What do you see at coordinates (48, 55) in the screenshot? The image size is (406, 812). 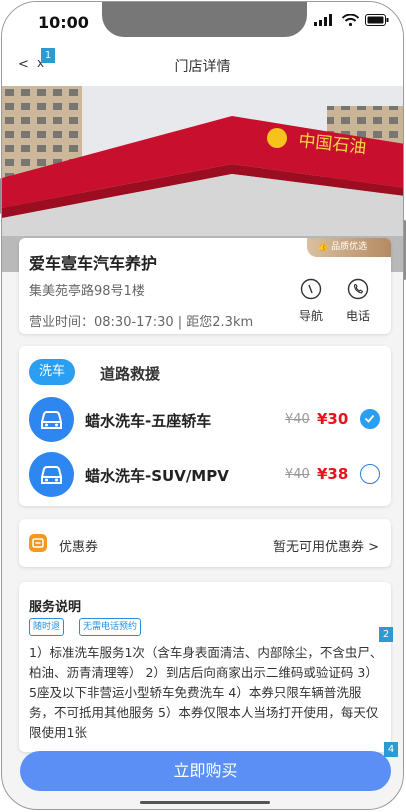 I see `annotation-marker-1: 1` at bounding box center [48, 55].